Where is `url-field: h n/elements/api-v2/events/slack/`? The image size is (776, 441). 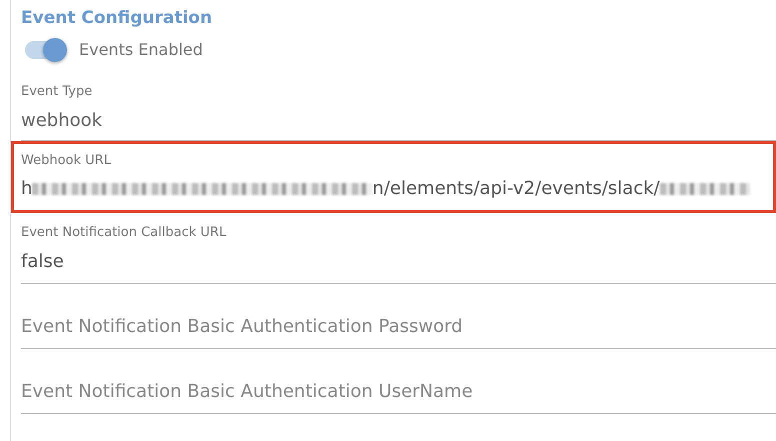
url-field: h n/elements/api-v2/events/slack/ is located at coordinates (395, 192).